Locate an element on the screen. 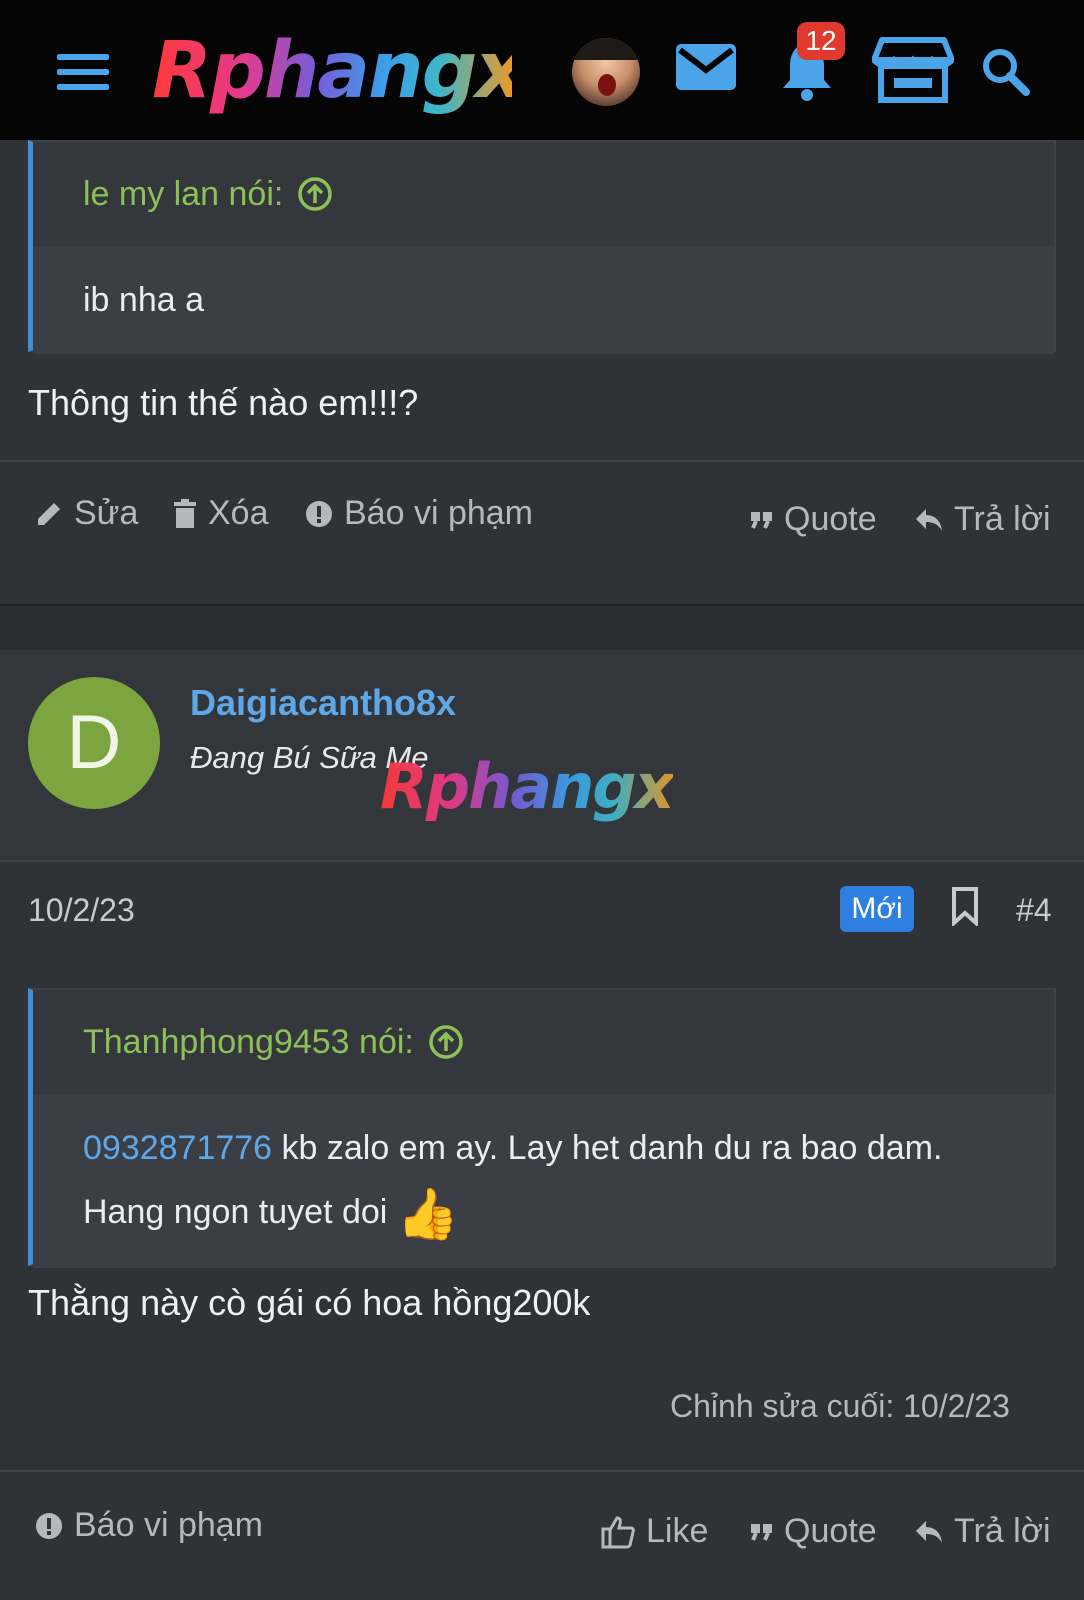 This screenshot has height=1600, width=1084. user-avatar is located at coordinates (606, 72).